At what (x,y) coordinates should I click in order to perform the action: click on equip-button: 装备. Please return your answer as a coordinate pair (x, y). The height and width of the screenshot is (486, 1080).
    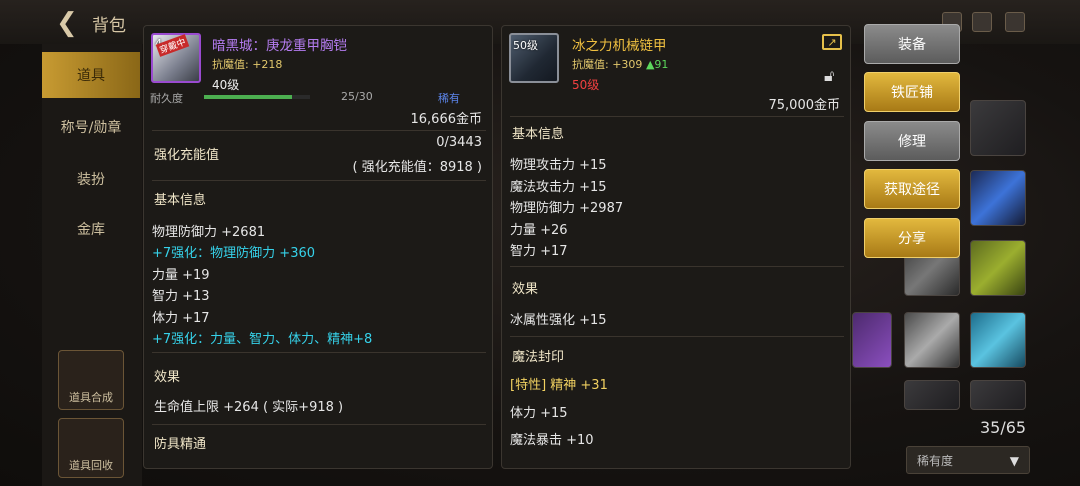
    Looking at the image, I should click on (912, 44).